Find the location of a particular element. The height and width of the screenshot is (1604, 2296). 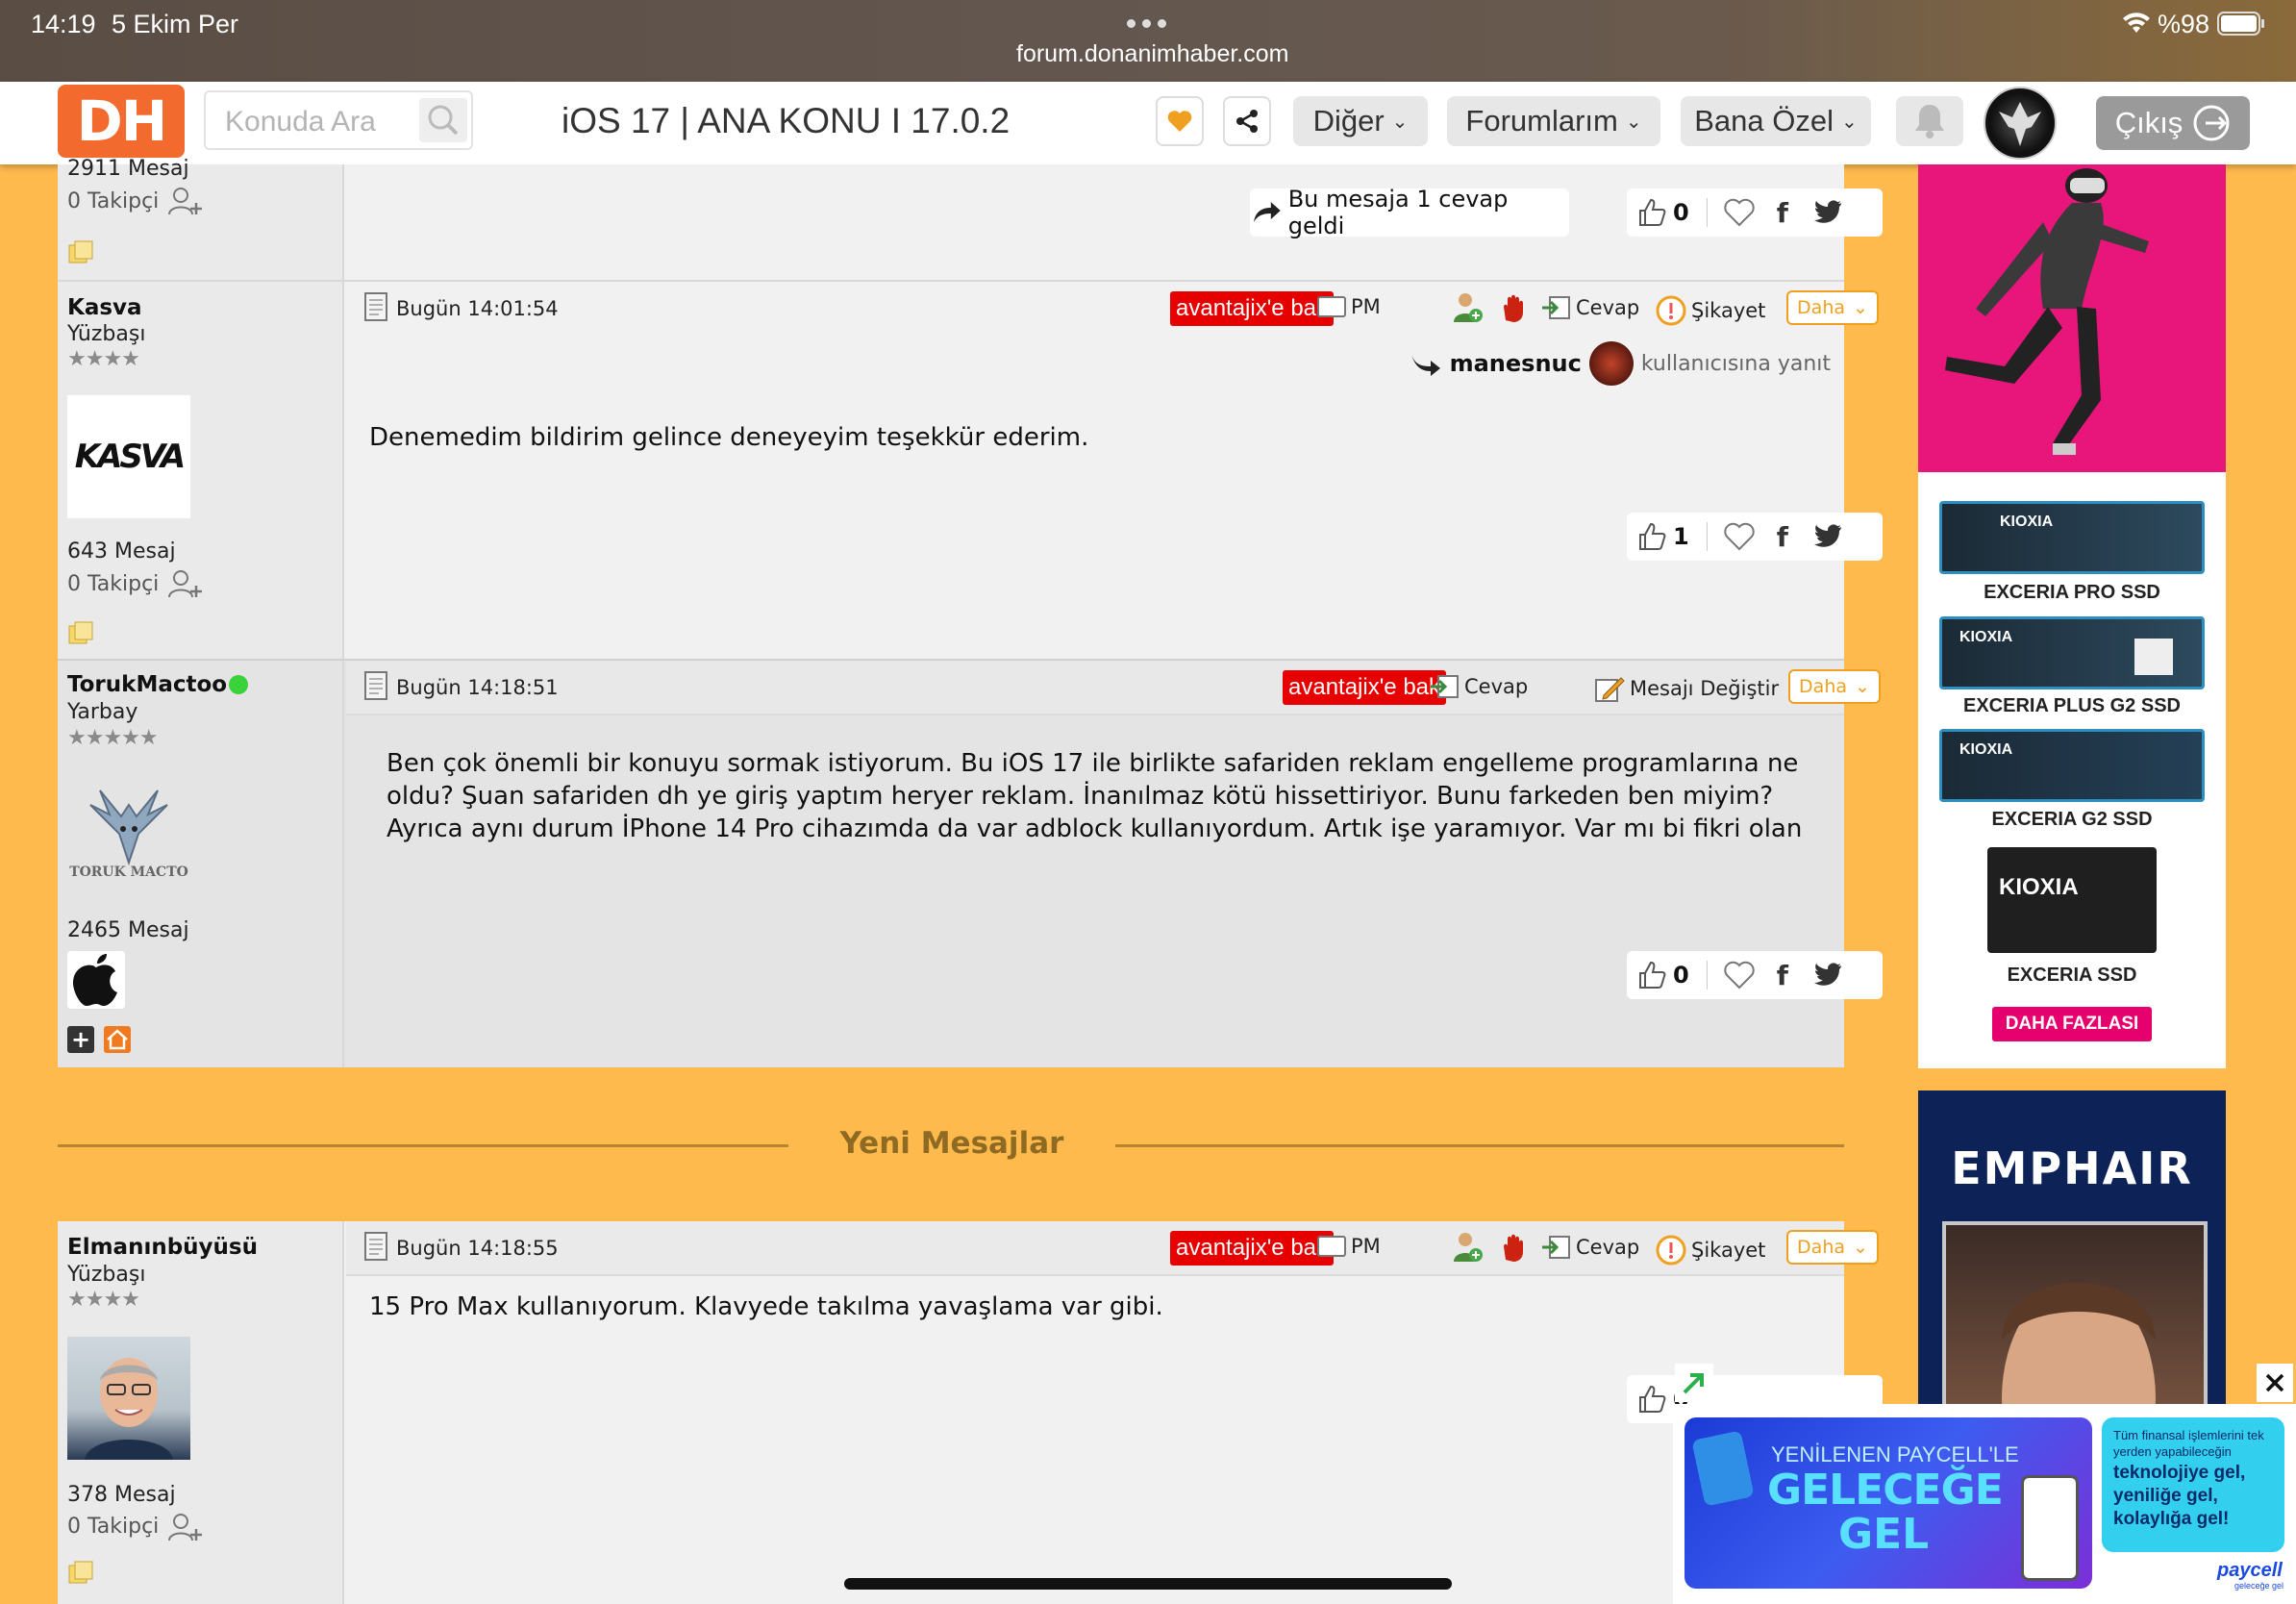

notifications-button is located at coordinates (1929, 121).